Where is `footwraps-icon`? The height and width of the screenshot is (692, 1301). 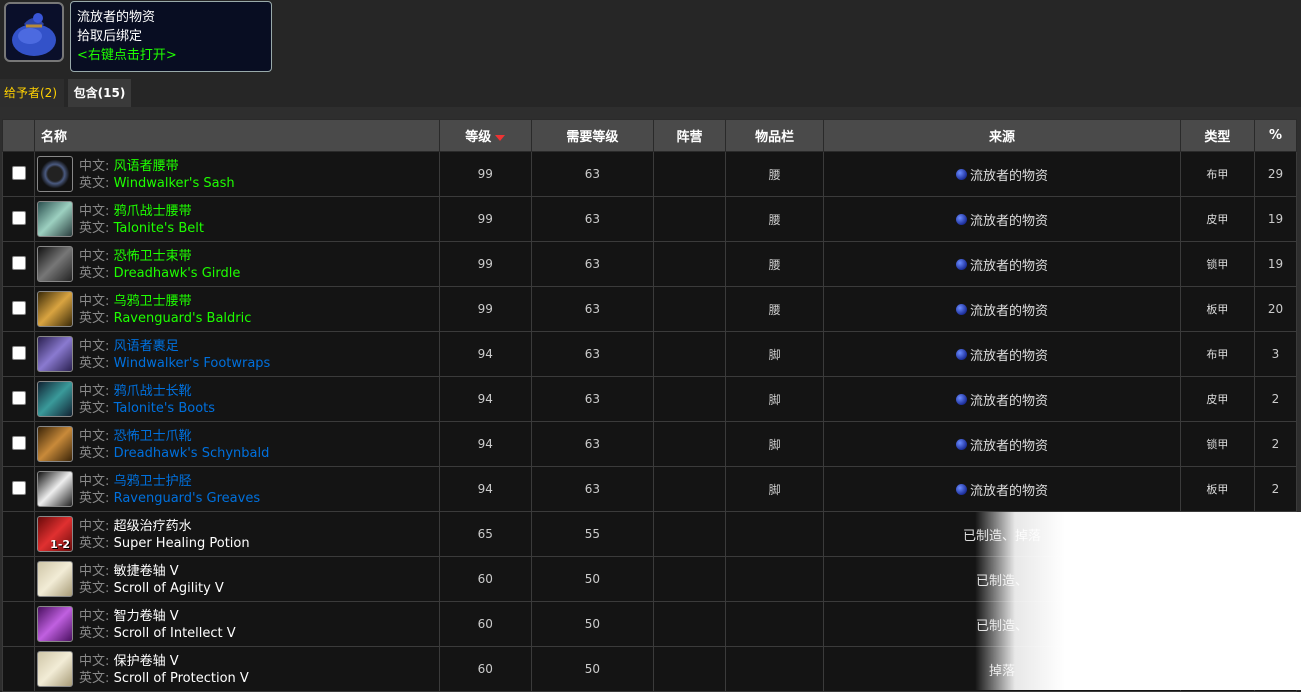
footwraps-icon is located at coordinates (55, 354).